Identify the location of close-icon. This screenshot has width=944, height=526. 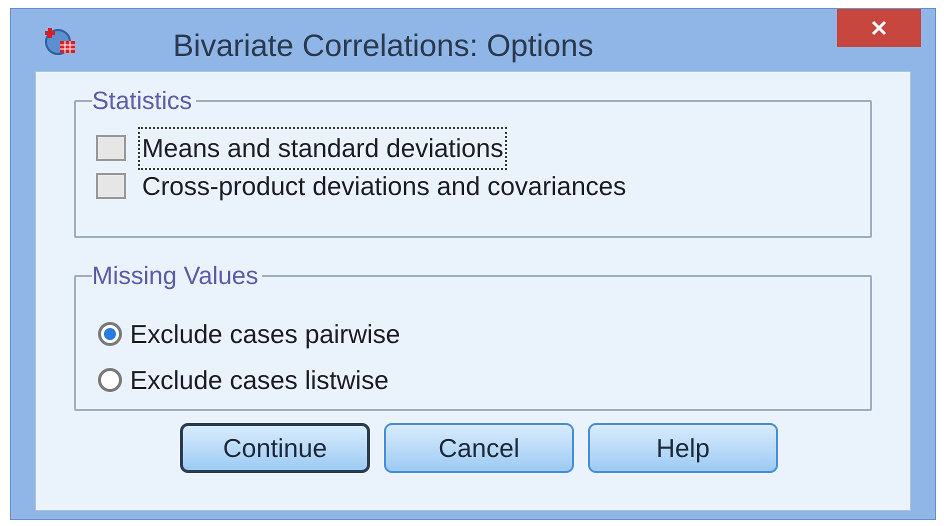
(879, 28).